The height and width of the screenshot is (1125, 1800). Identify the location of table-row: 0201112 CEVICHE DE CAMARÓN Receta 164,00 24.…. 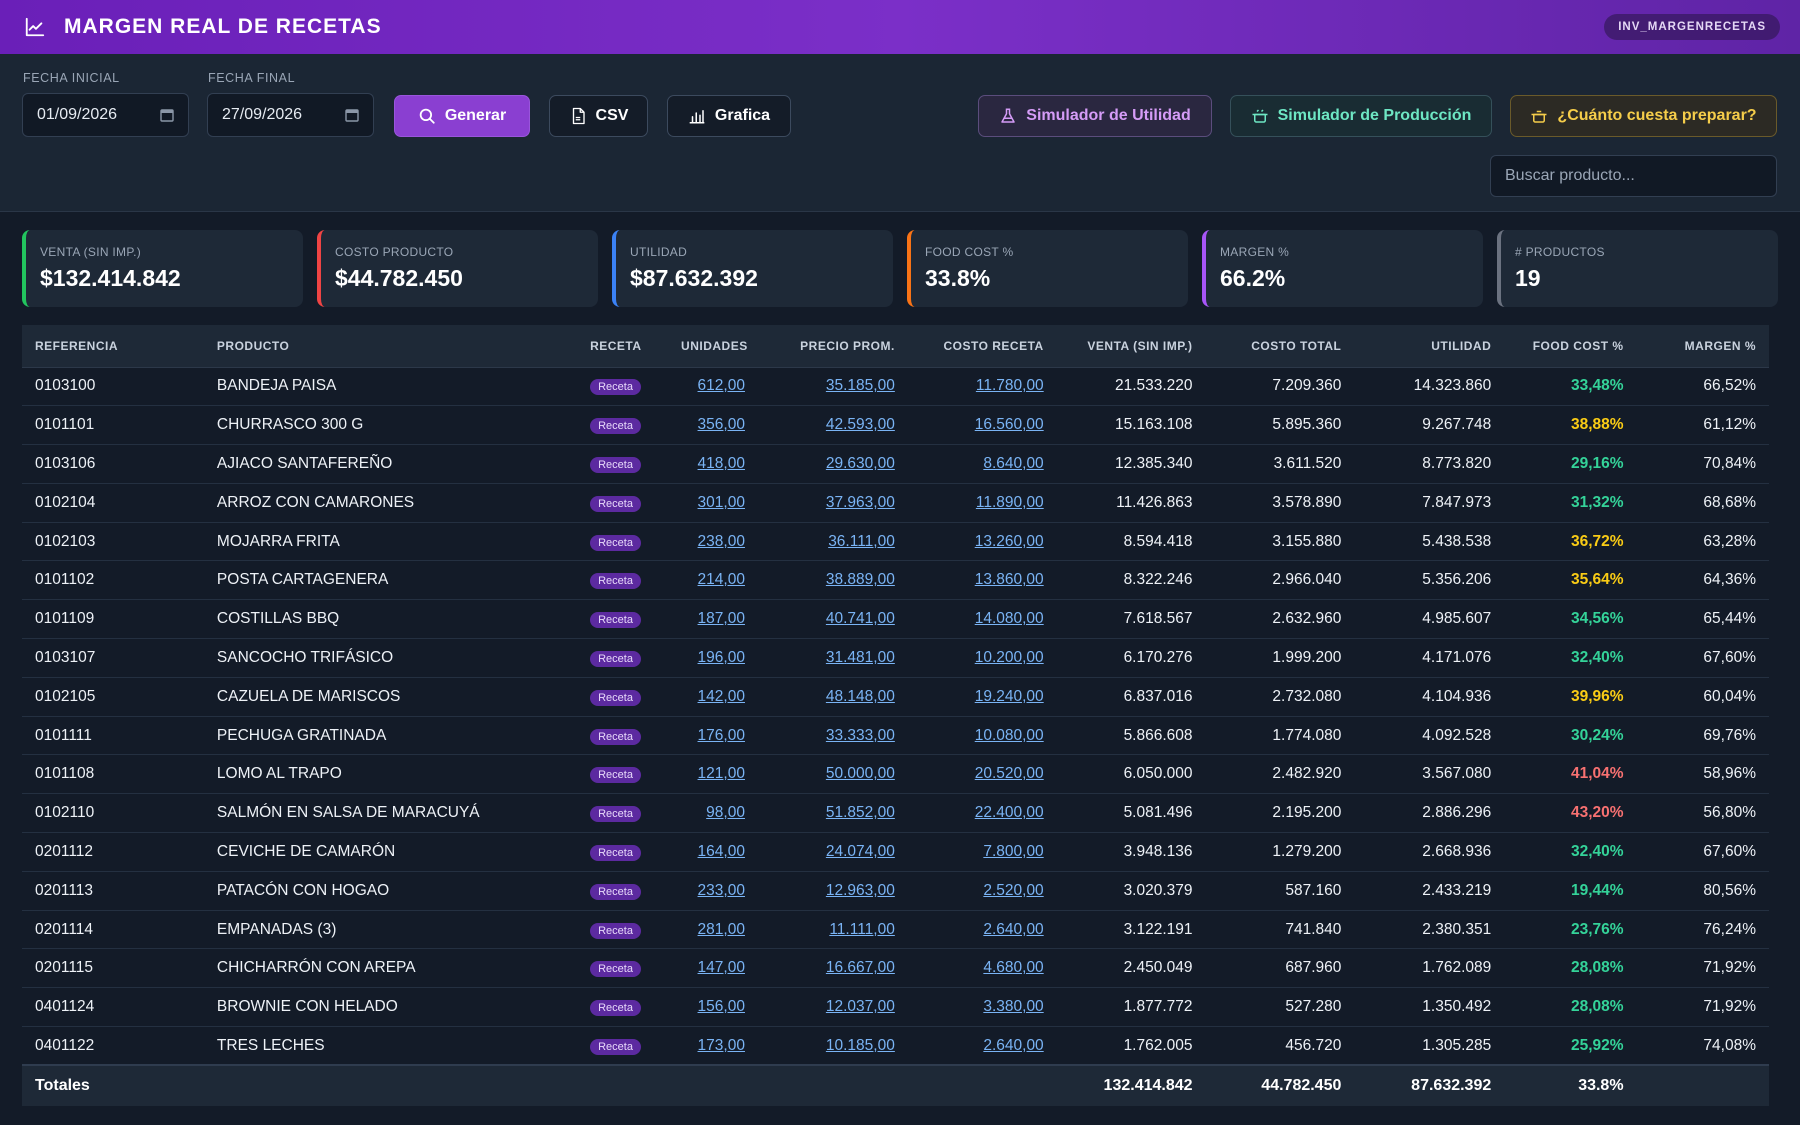
(895, 852).